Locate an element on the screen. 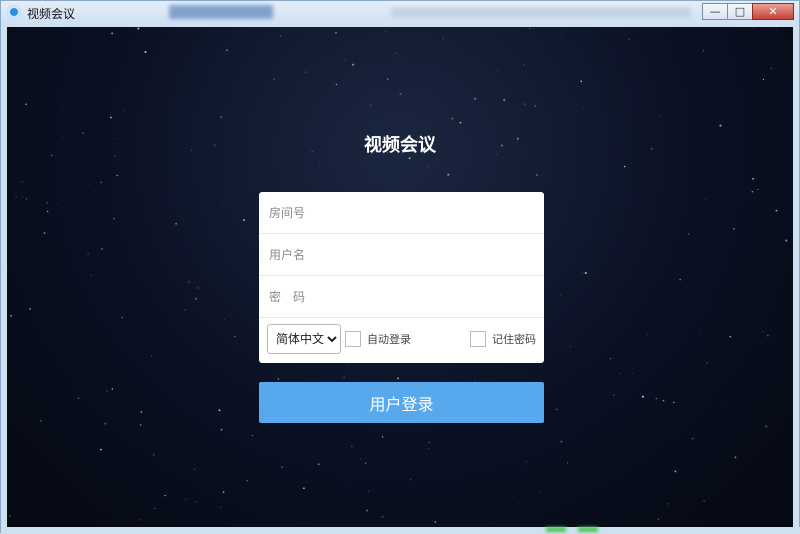 The height and width of the screenshot is (534, 800). close-icon: ✕ is located at coordinates (773, 11).